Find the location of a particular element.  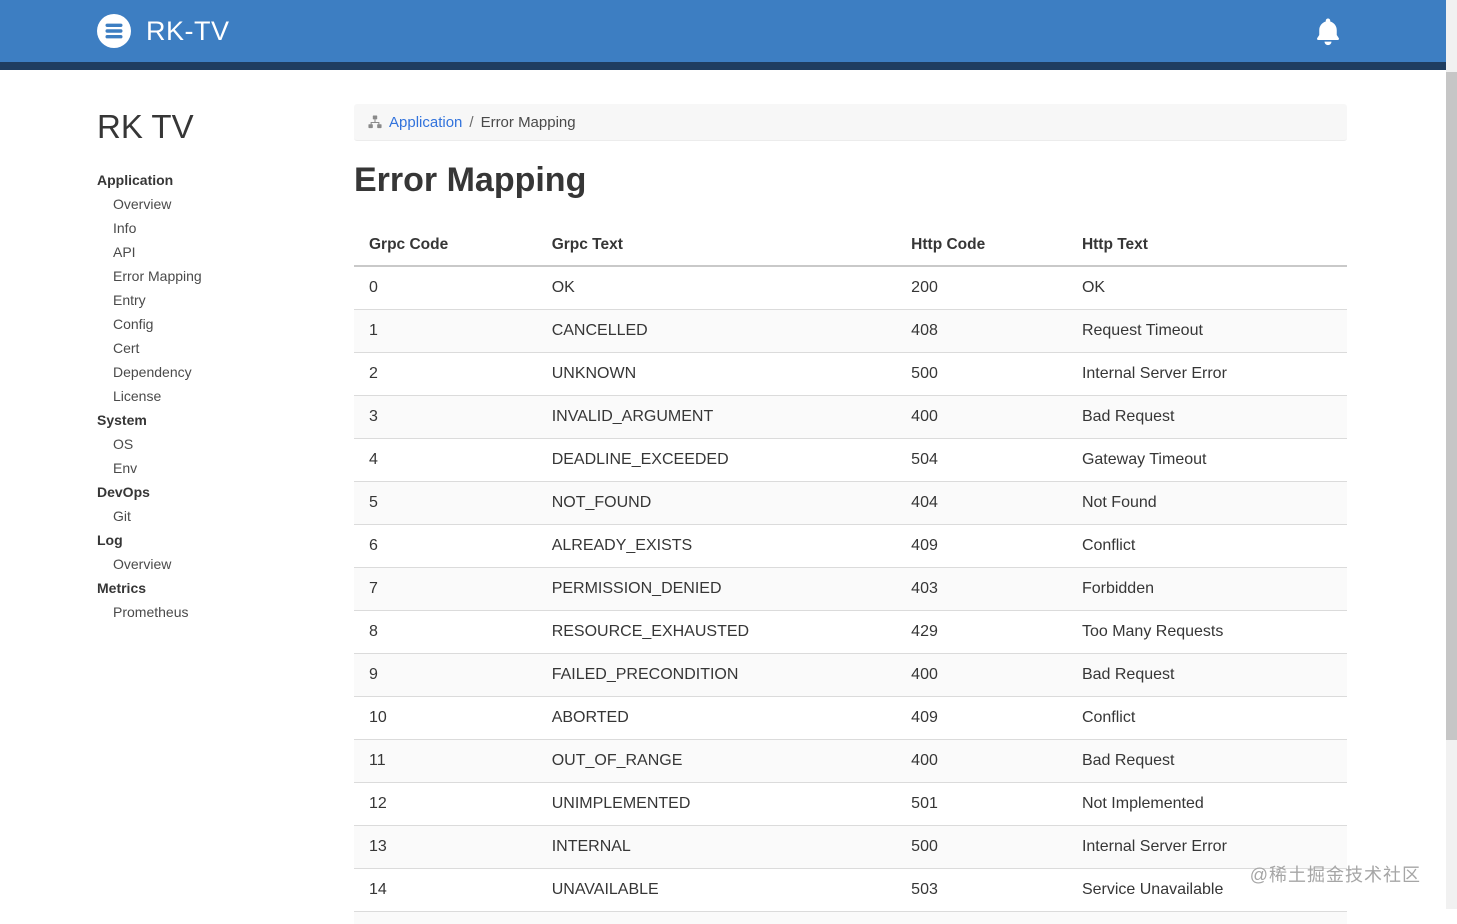

cell-http-code: 429 is located at coordinates (981, 632).